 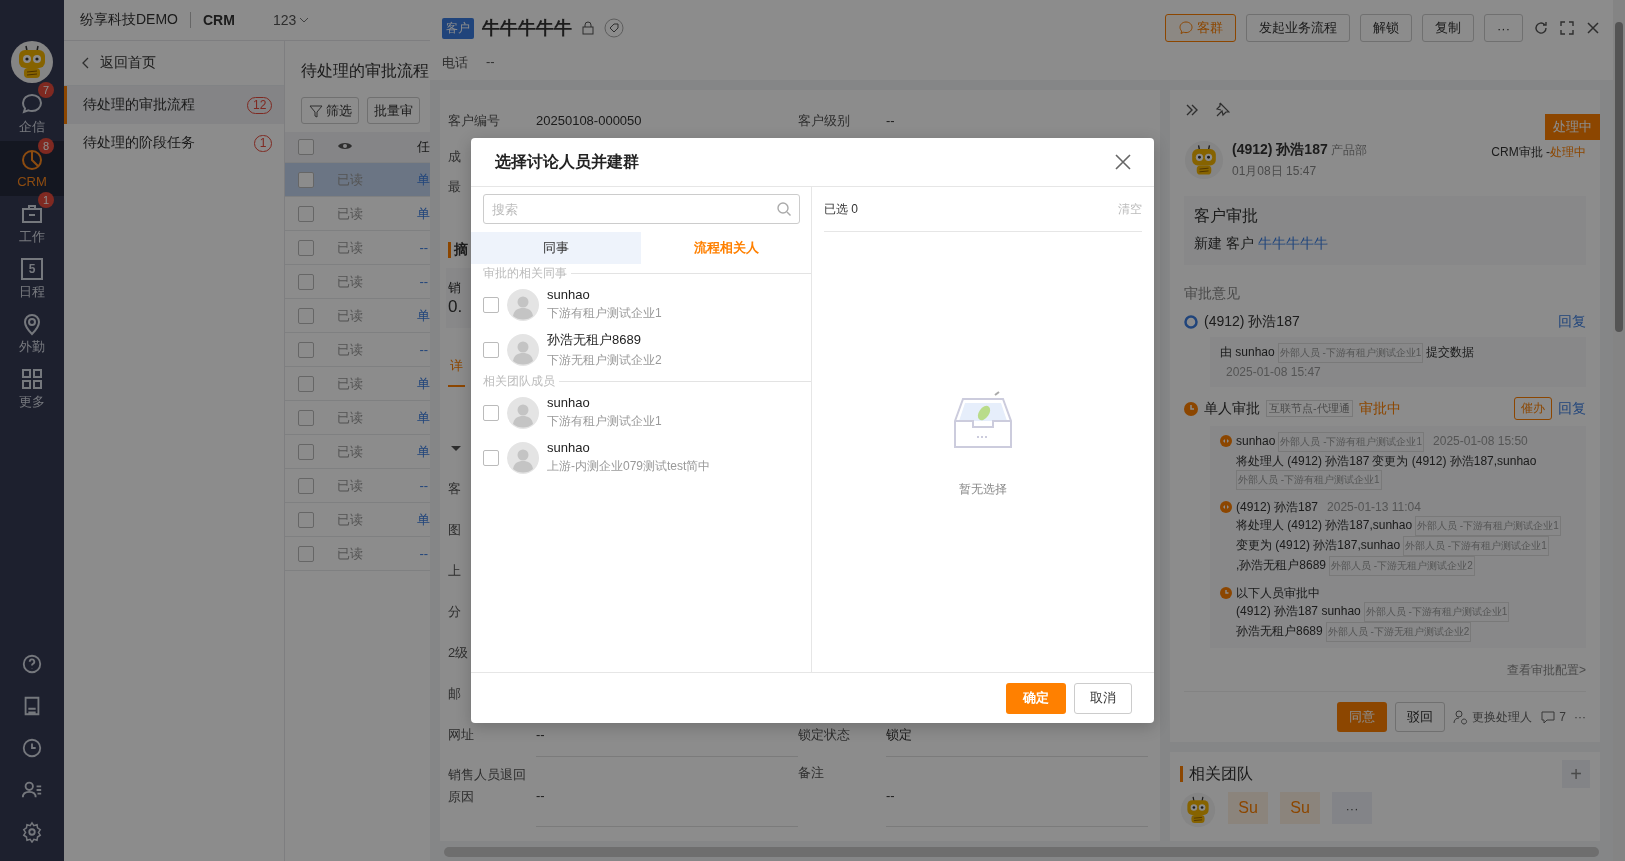 What do you see at coordinates (1192, 110) in the screenshot?
I see `double-chevron-icon` at bounding box center [1192, 110].